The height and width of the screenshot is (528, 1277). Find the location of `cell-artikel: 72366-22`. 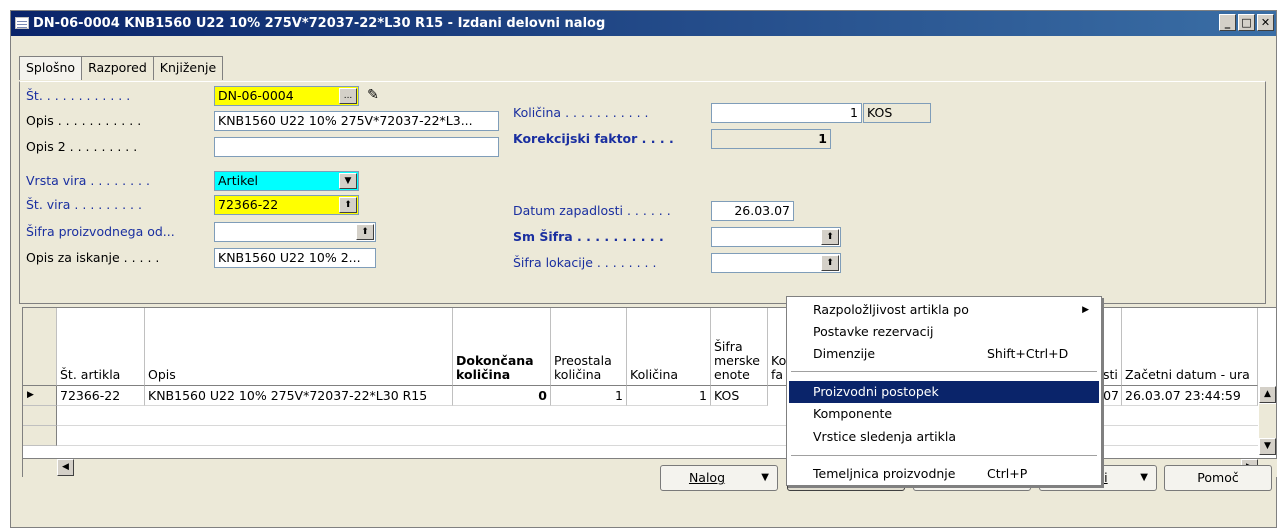

cell-artikel: 72366-22 is located at coordinates (101, 396).